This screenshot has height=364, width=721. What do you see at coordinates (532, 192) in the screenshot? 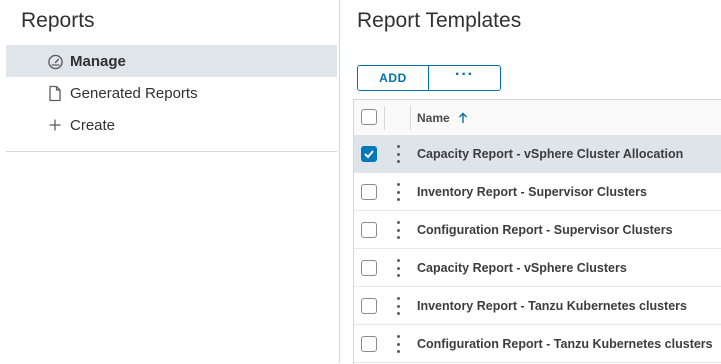
I see `row-name: Inventory Report - Supervisor Clusters` at bounding box center [532, 192].